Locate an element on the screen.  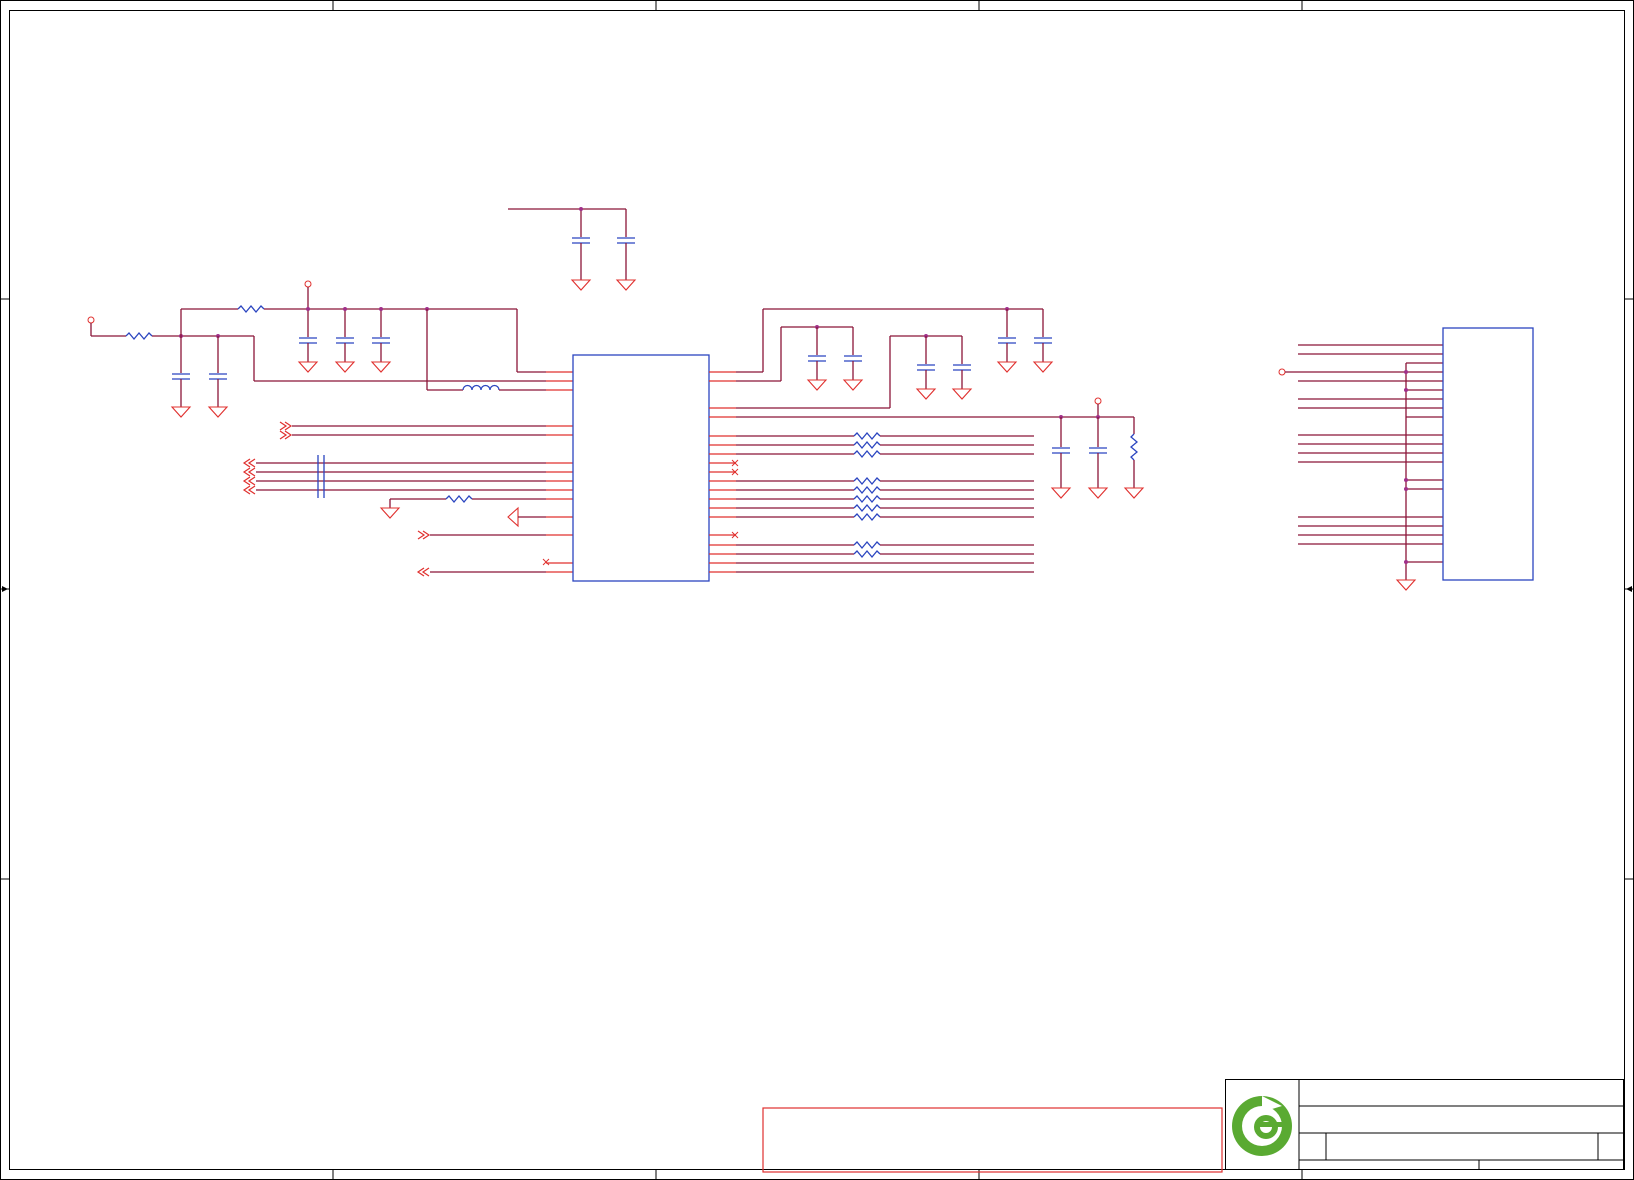
right-supply-caps is located at coordinates (940, 403).